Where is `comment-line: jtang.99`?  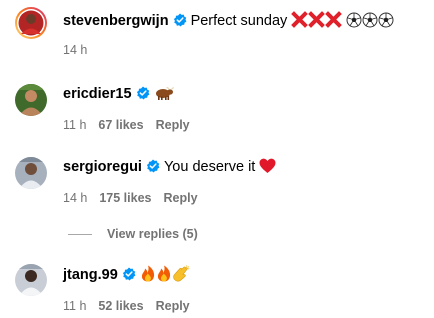
comment-line: jtang.99 is located at coordinates (126, 276).